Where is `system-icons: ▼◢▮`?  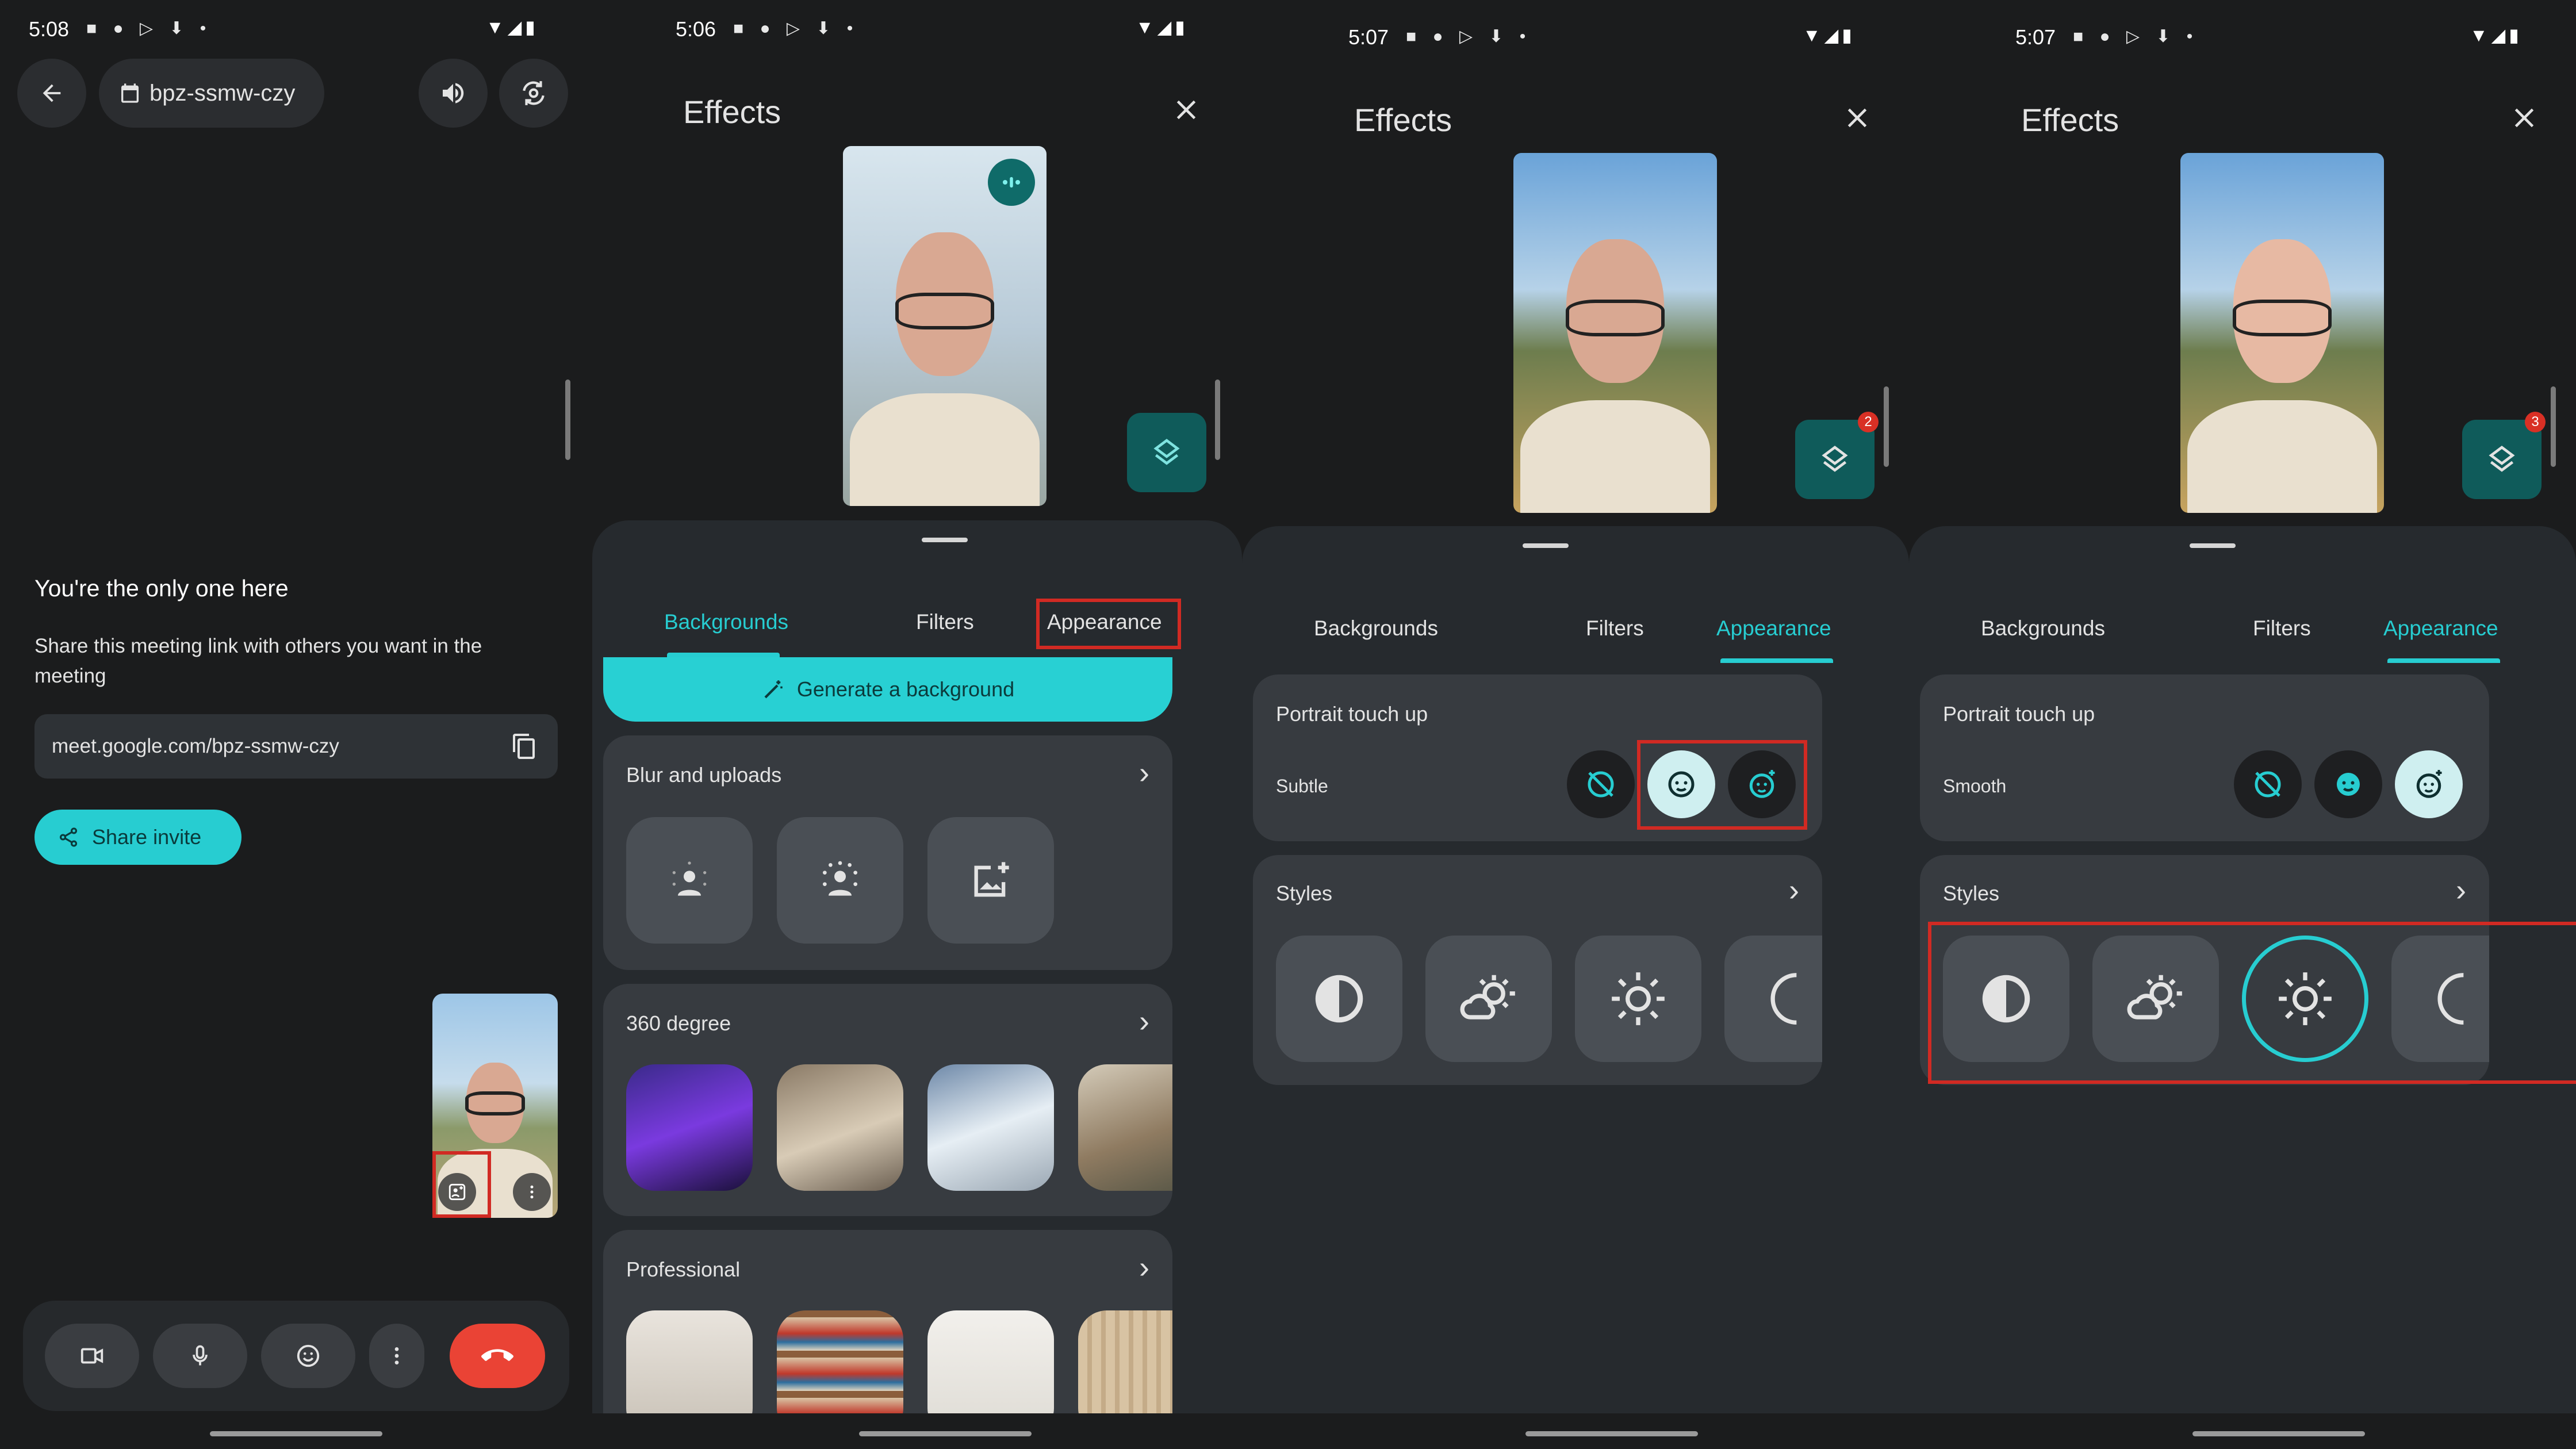 system-icons: ▼◢▮ is located at coordinates (1162, 27).